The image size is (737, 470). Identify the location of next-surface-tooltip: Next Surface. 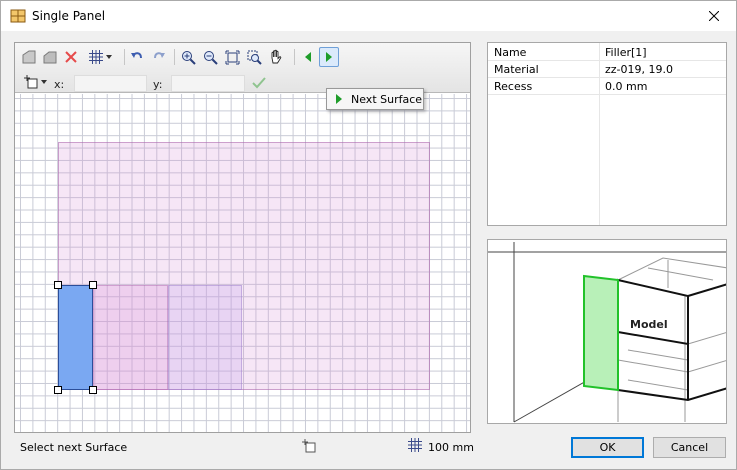
(375, 99).